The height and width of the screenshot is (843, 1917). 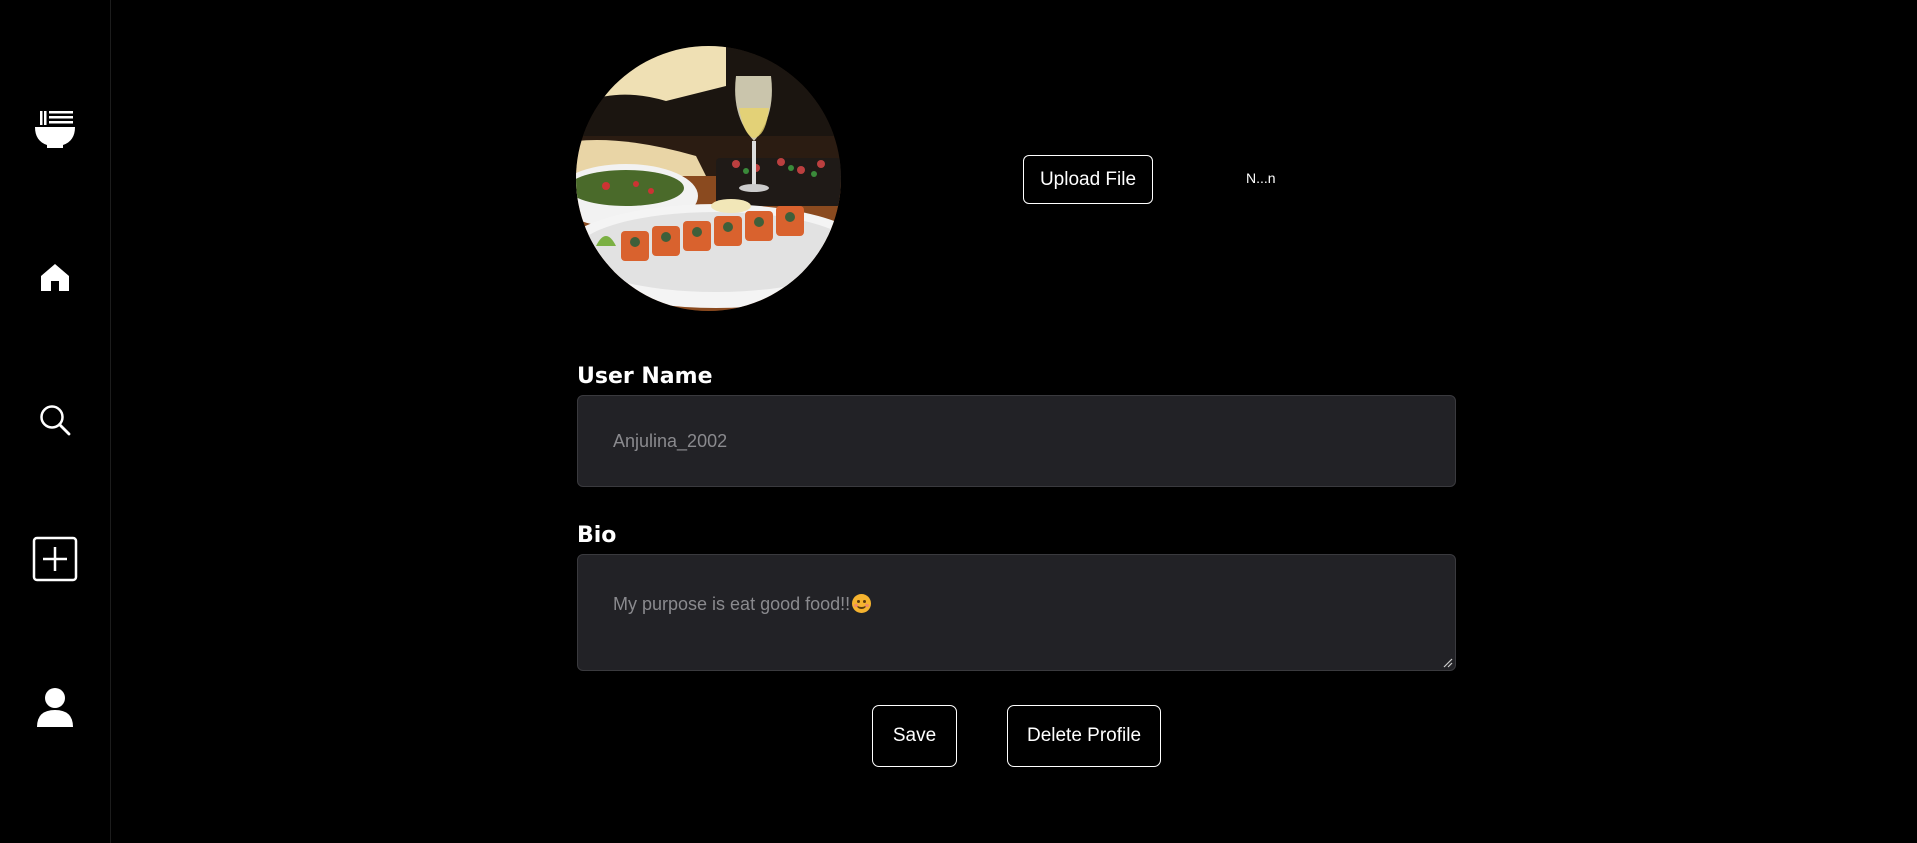 I want to click on username-label: User Name, so click(x=645, y=376).